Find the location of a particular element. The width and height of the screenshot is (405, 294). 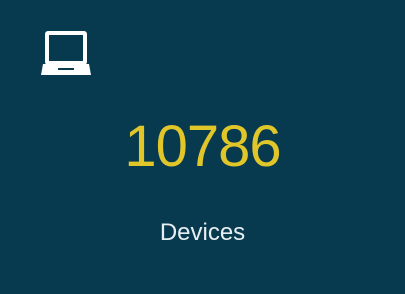

laptop-icon is located at coordinates (66, 54).